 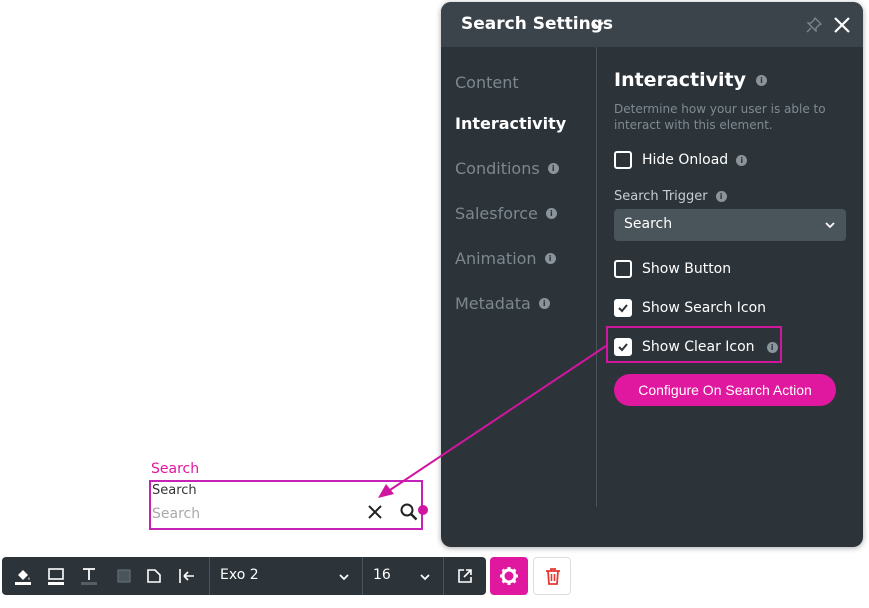 I want to click on resize-handle, so click(x=423, y=510).